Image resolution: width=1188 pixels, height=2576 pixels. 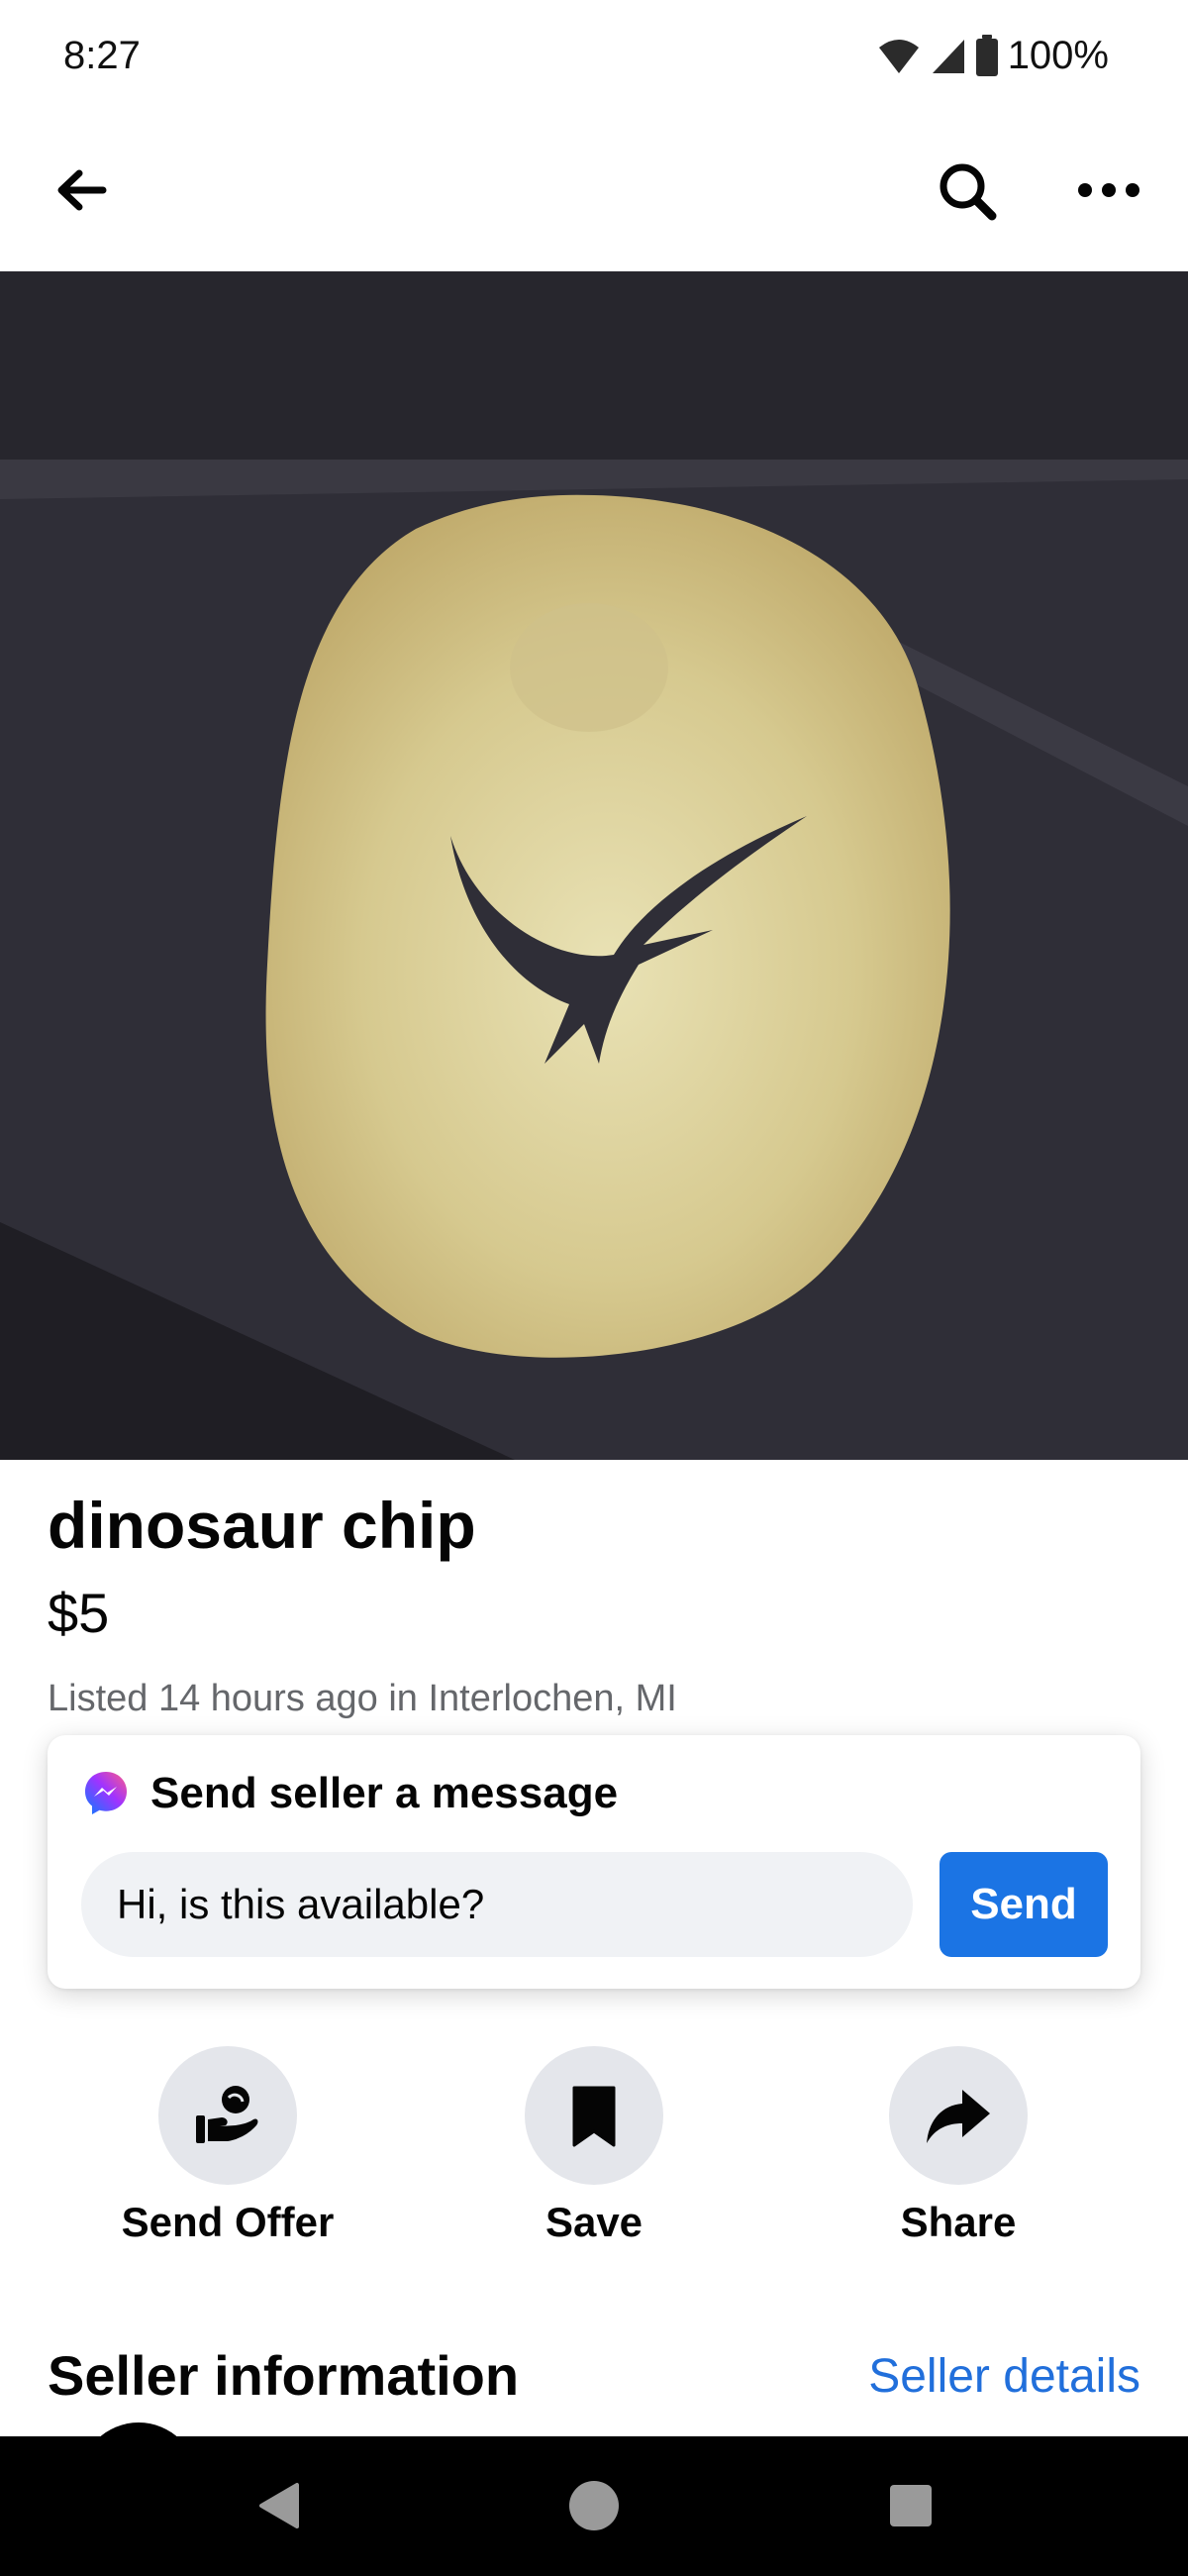 I want to click on seller-details-link: Seller details, so click(x=1004, y=2376).